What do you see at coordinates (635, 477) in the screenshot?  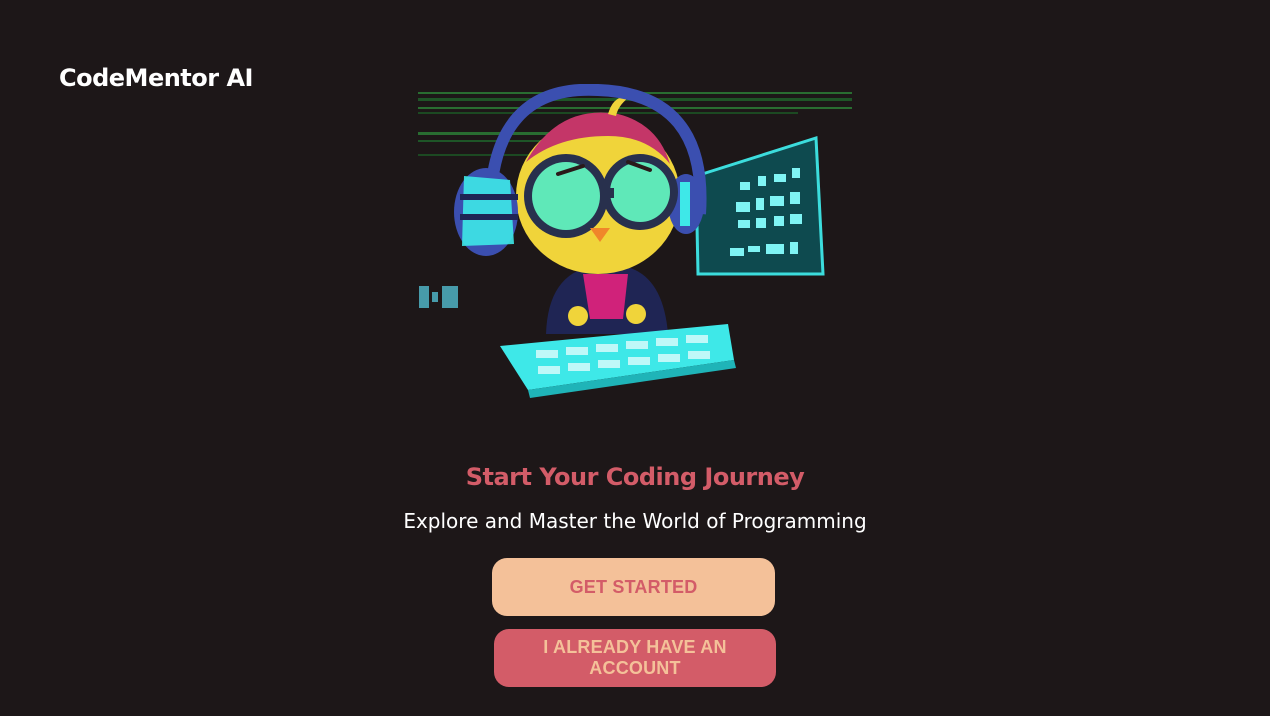 I see `page-headline: Start Your Coding Journey` at bounding box center [635, 477].